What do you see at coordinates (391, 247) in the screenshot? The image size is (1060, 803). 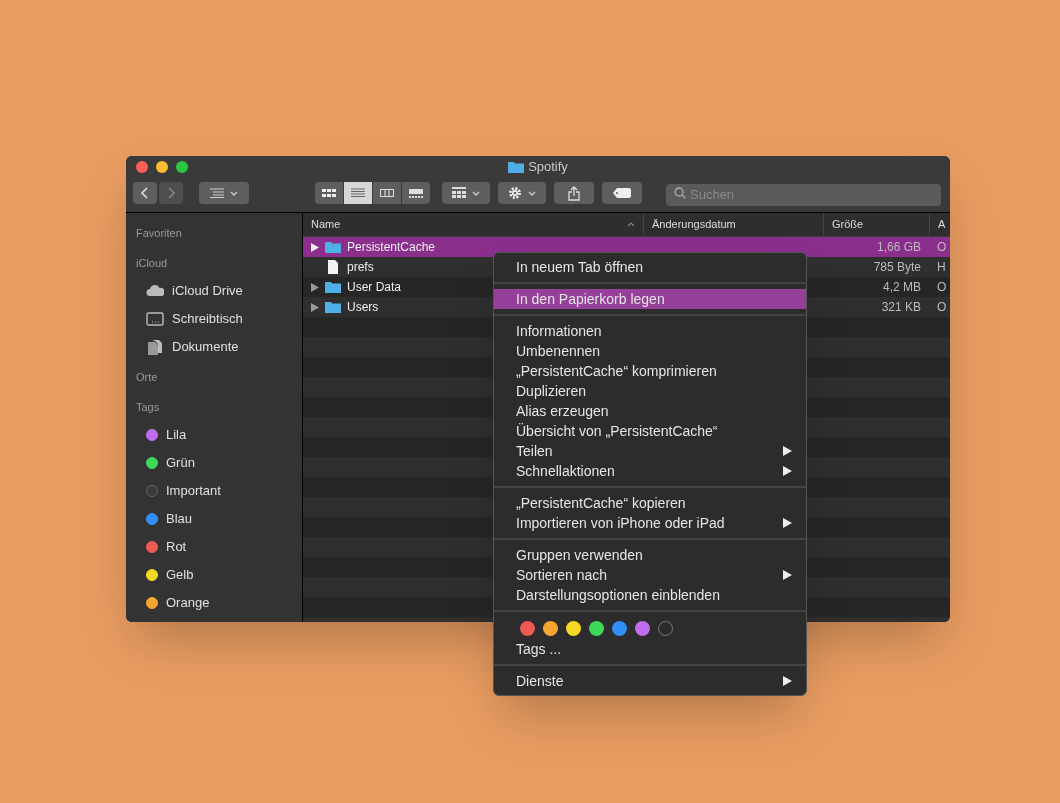 I see `file-name: PersistentCache` at bounding box center [391, 247].